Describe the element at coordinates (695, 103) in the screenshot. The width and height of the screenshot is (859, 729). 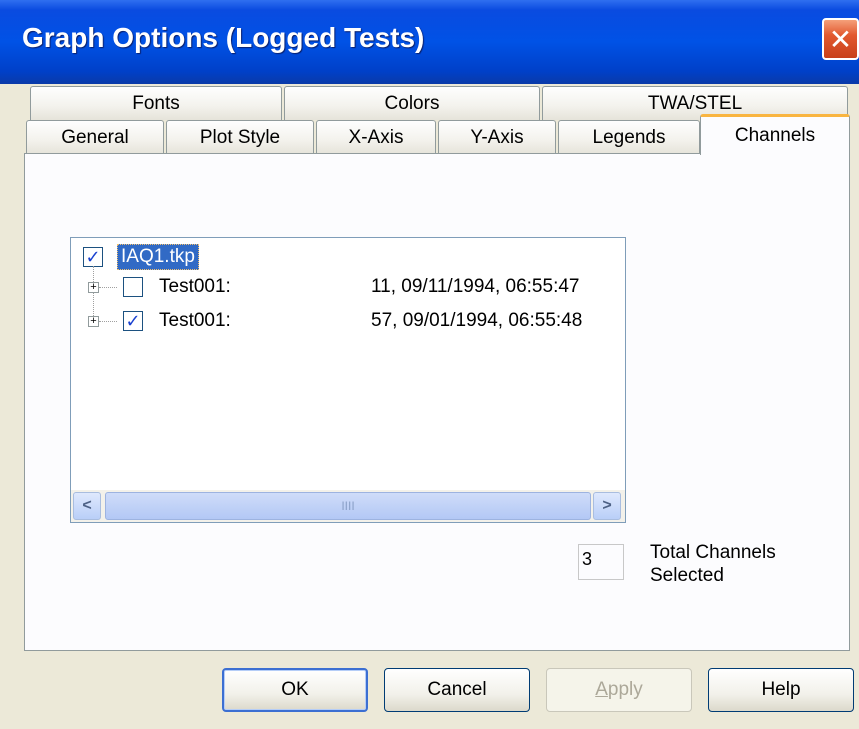
I see `tab-label: TWA/STEL` at that location.